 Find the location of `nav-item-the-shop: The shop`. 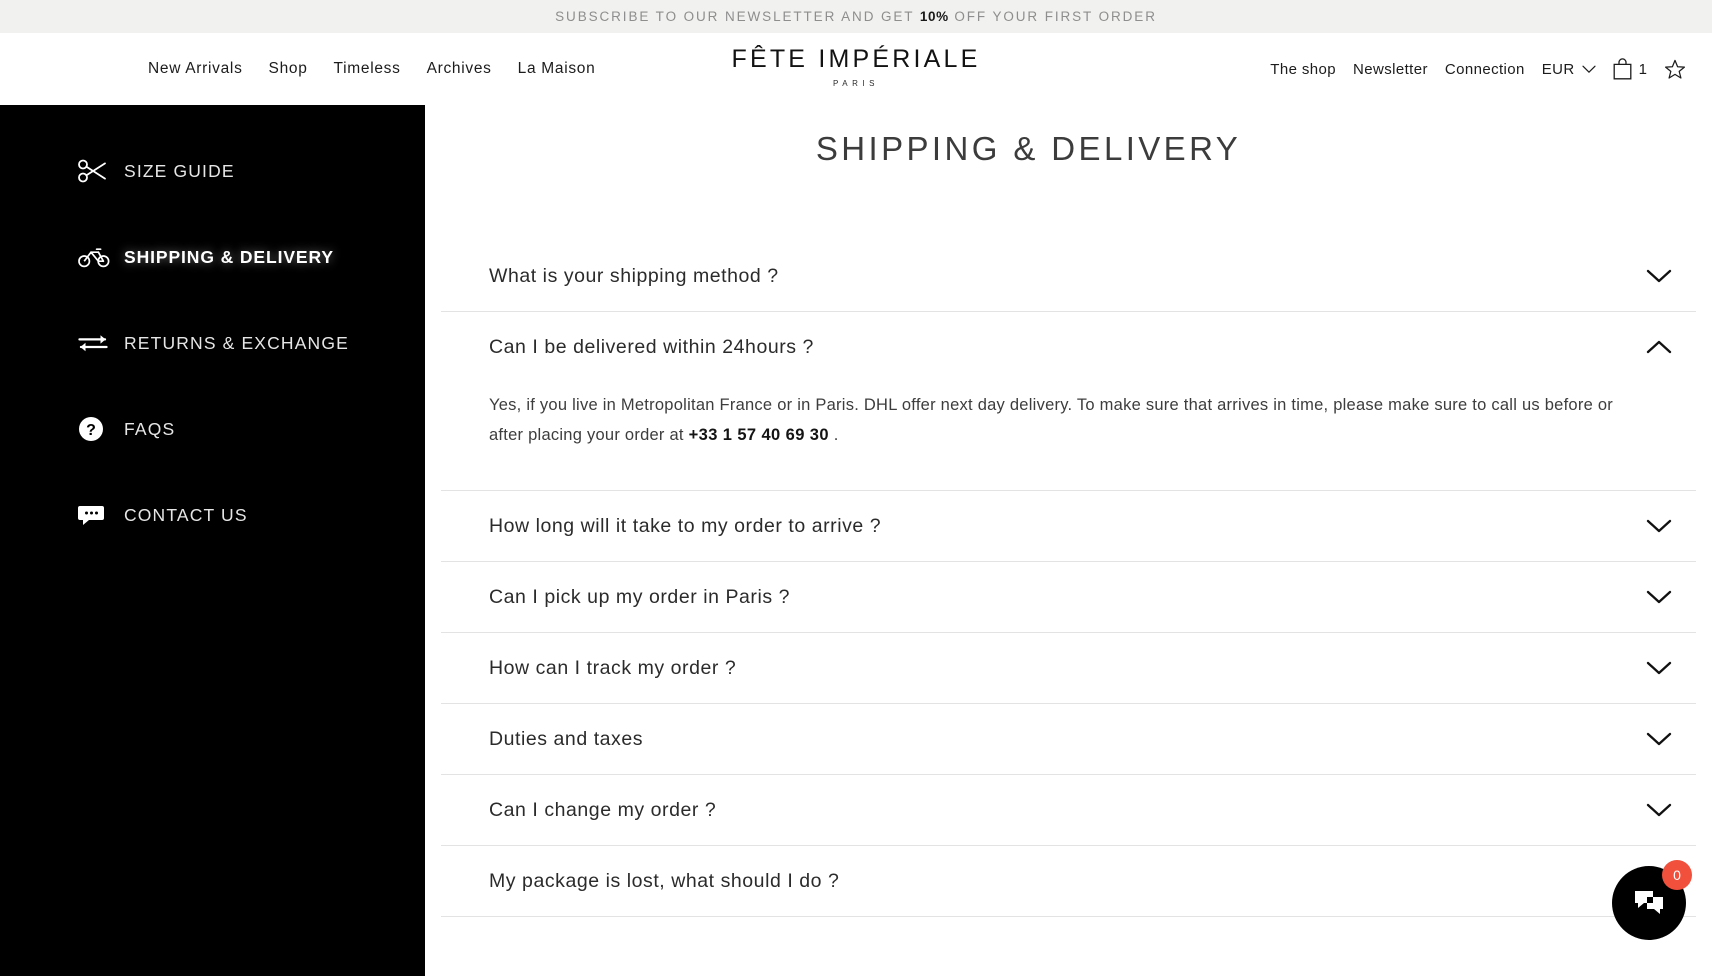

nav-item-the-shop: The shop is located at coordinates (1303, 69).